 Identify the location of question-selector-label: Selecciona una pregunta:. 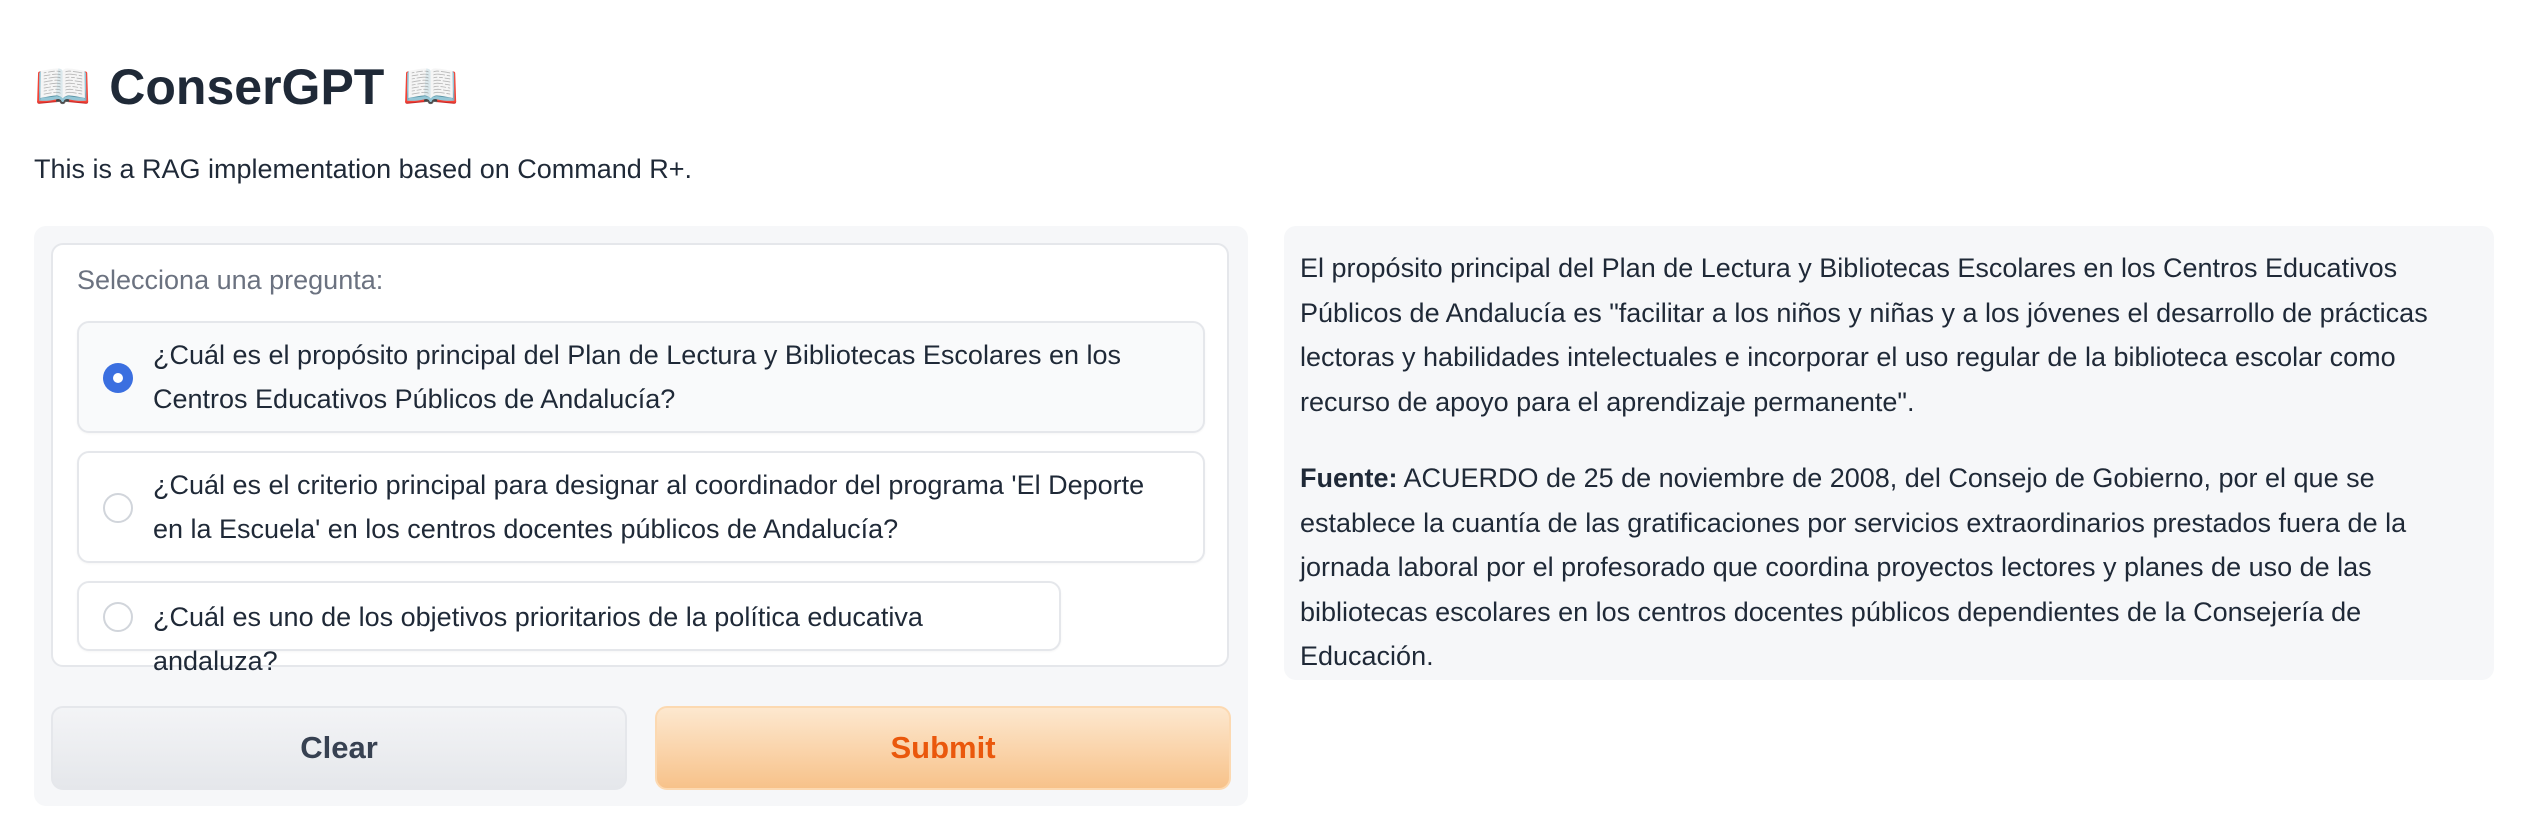
(230, 280).